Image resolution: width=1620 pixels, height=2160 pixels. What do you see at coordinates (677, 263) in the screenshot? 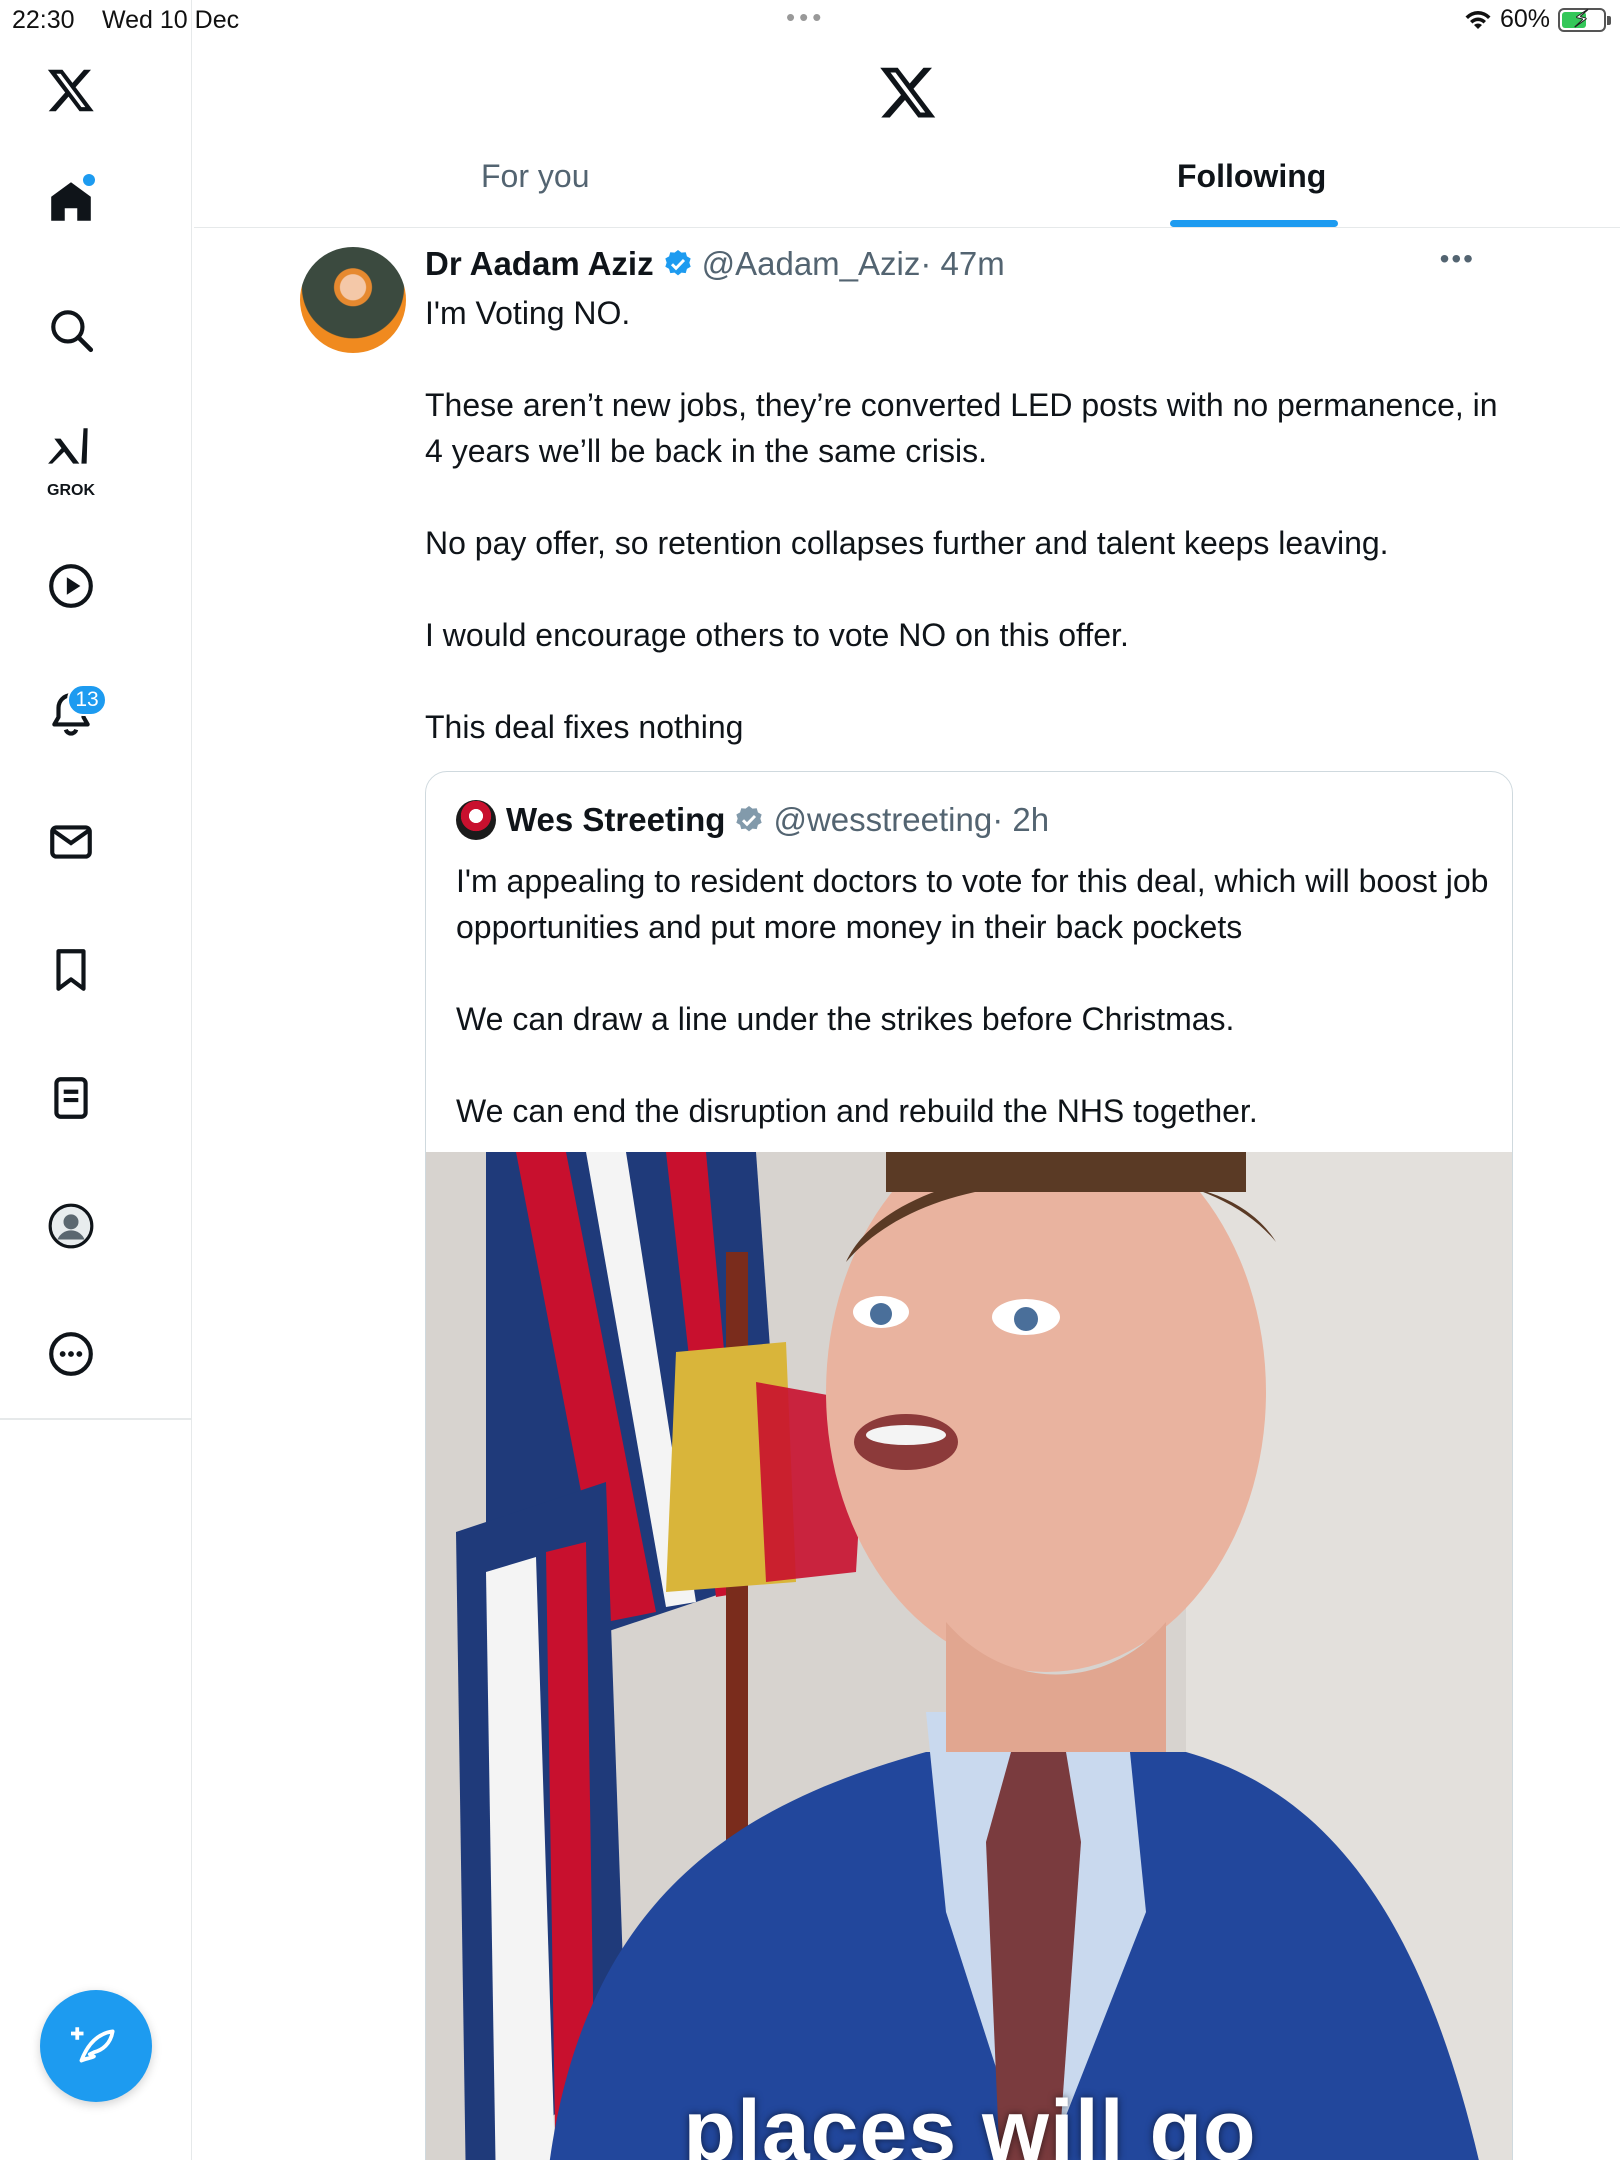
I see `verified-badge-icon` at bounding box center [677, 263].